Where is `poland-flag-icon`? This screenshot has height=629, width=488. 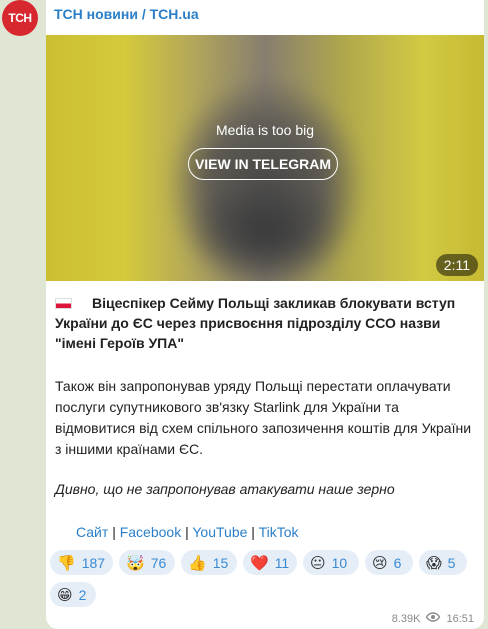 poland-flag-icon is located at coordinates (63, 303).